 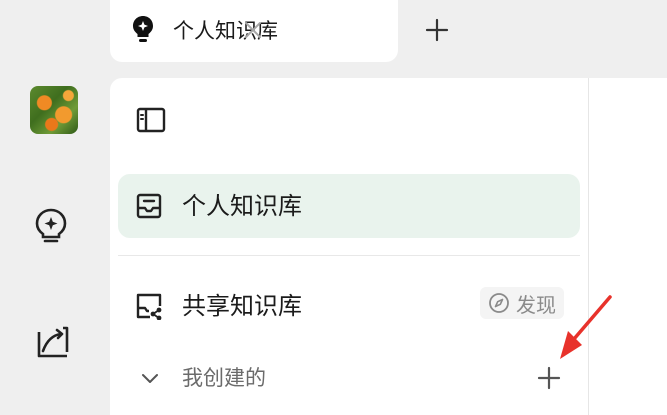 What do you see at coordinates (349, 206) in the screenshot?
I see `nav-item-personal-kb: 个人知识库` at bounding box center [349, 206].